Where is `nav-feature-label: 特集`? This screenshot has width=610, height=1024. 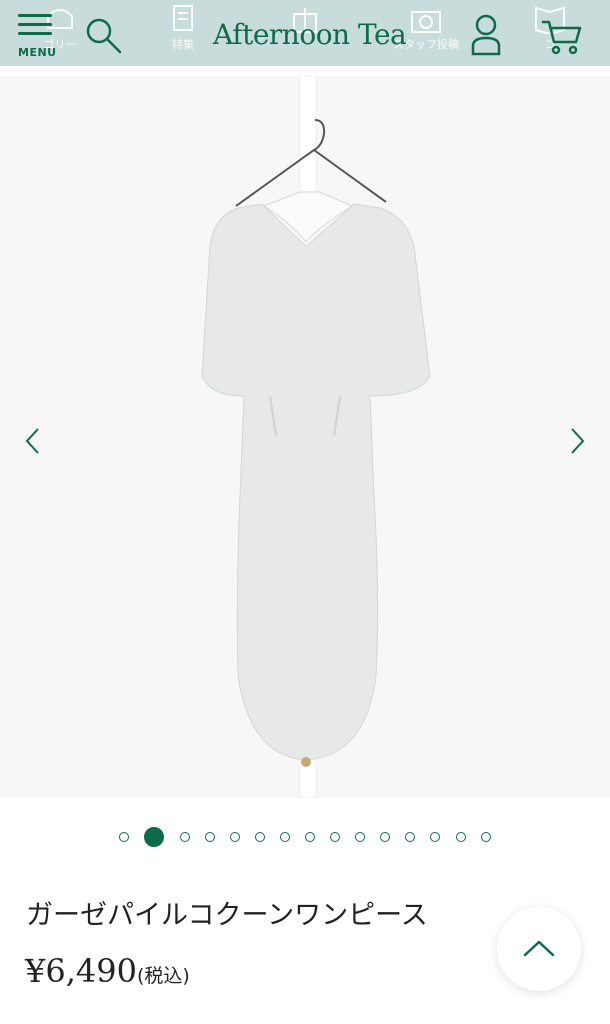
nav-feature-label: 特集 is located at coordinates (183, 44).